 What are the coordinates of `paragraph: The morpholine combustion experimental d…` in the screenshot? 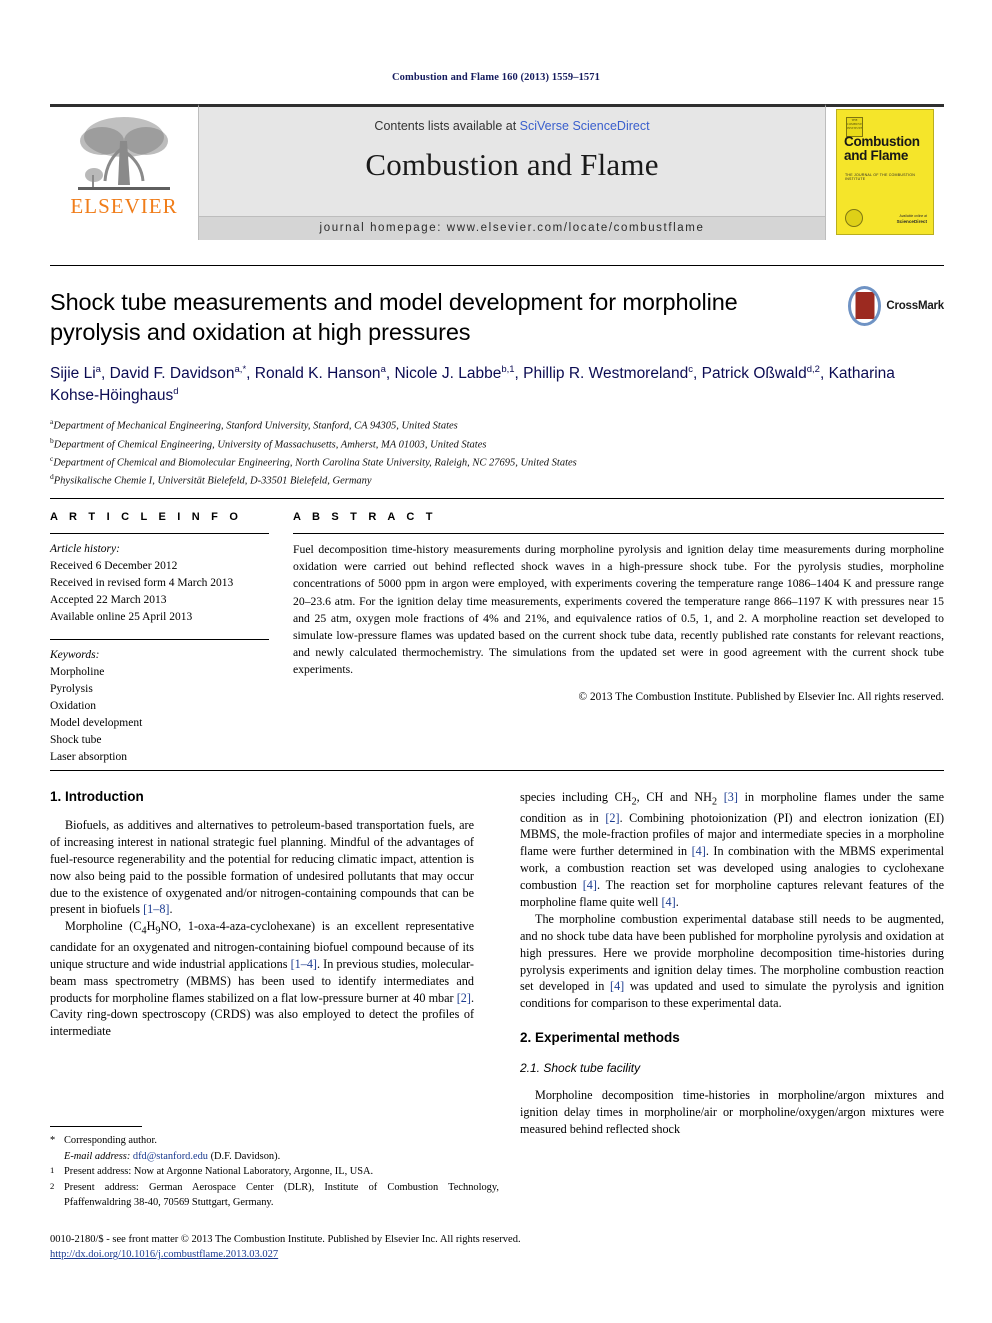 It's located at (732, 961).